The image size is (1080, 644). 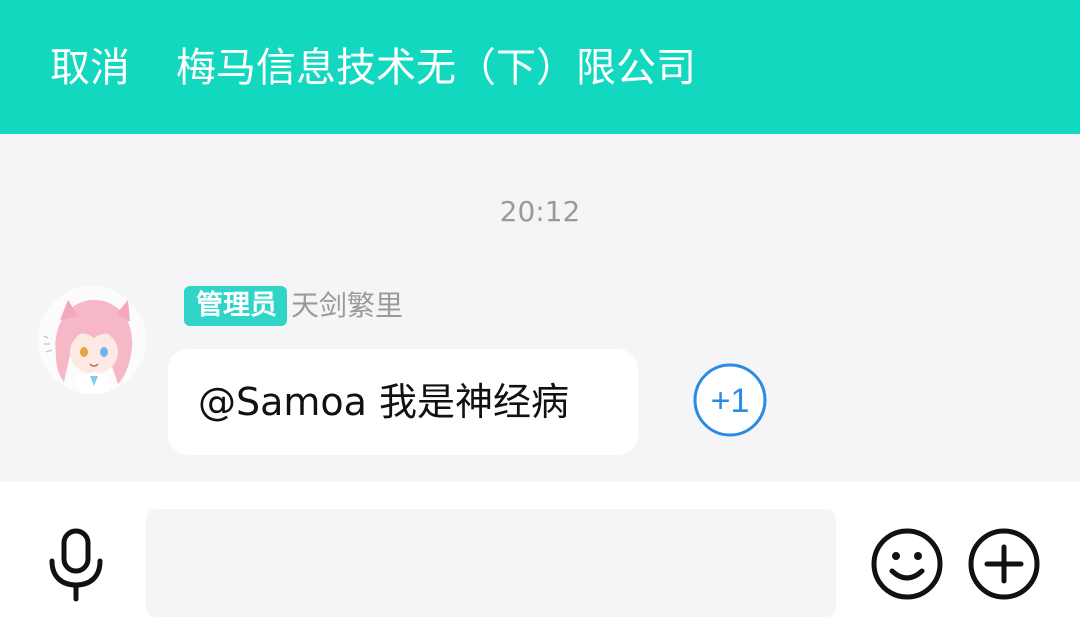 I want to click on avatar, so click(x=92, y=340).